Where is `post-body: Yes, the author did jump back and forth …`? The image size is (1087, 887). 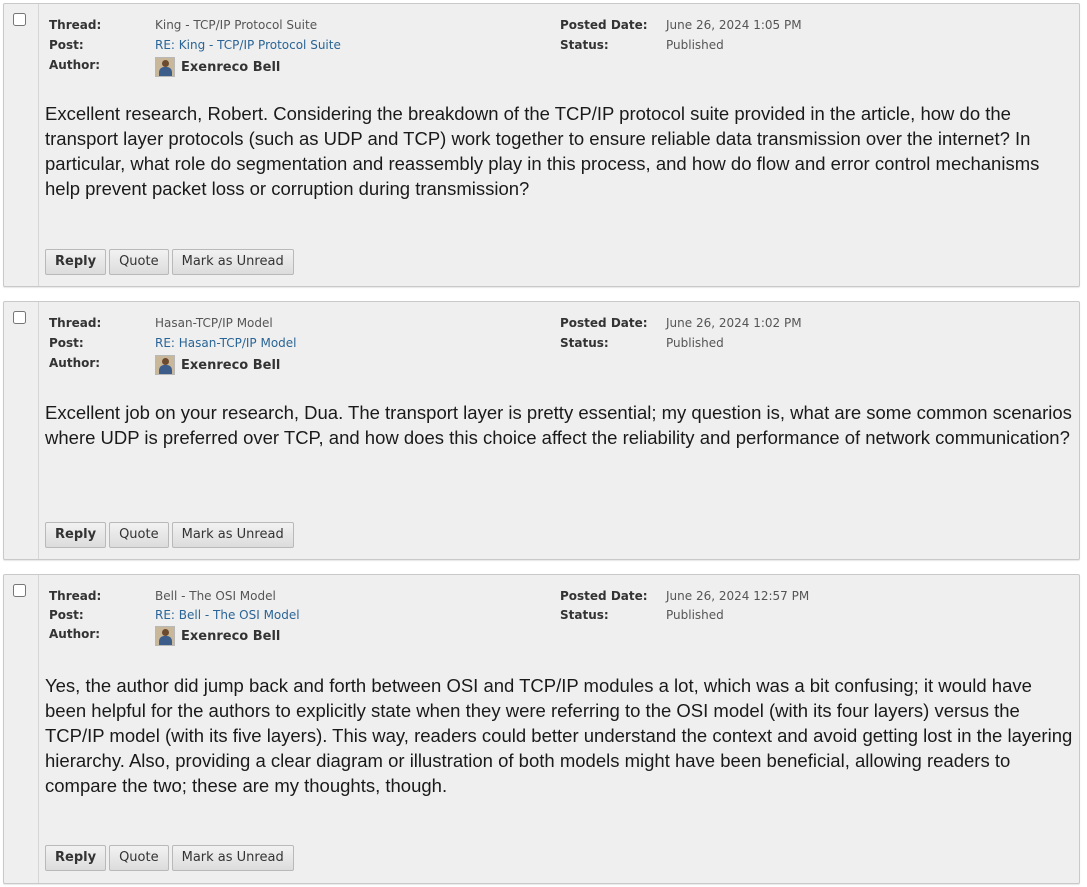 post-body: Yes, the author did jump back and forth … is located at coordinates (559, 735).